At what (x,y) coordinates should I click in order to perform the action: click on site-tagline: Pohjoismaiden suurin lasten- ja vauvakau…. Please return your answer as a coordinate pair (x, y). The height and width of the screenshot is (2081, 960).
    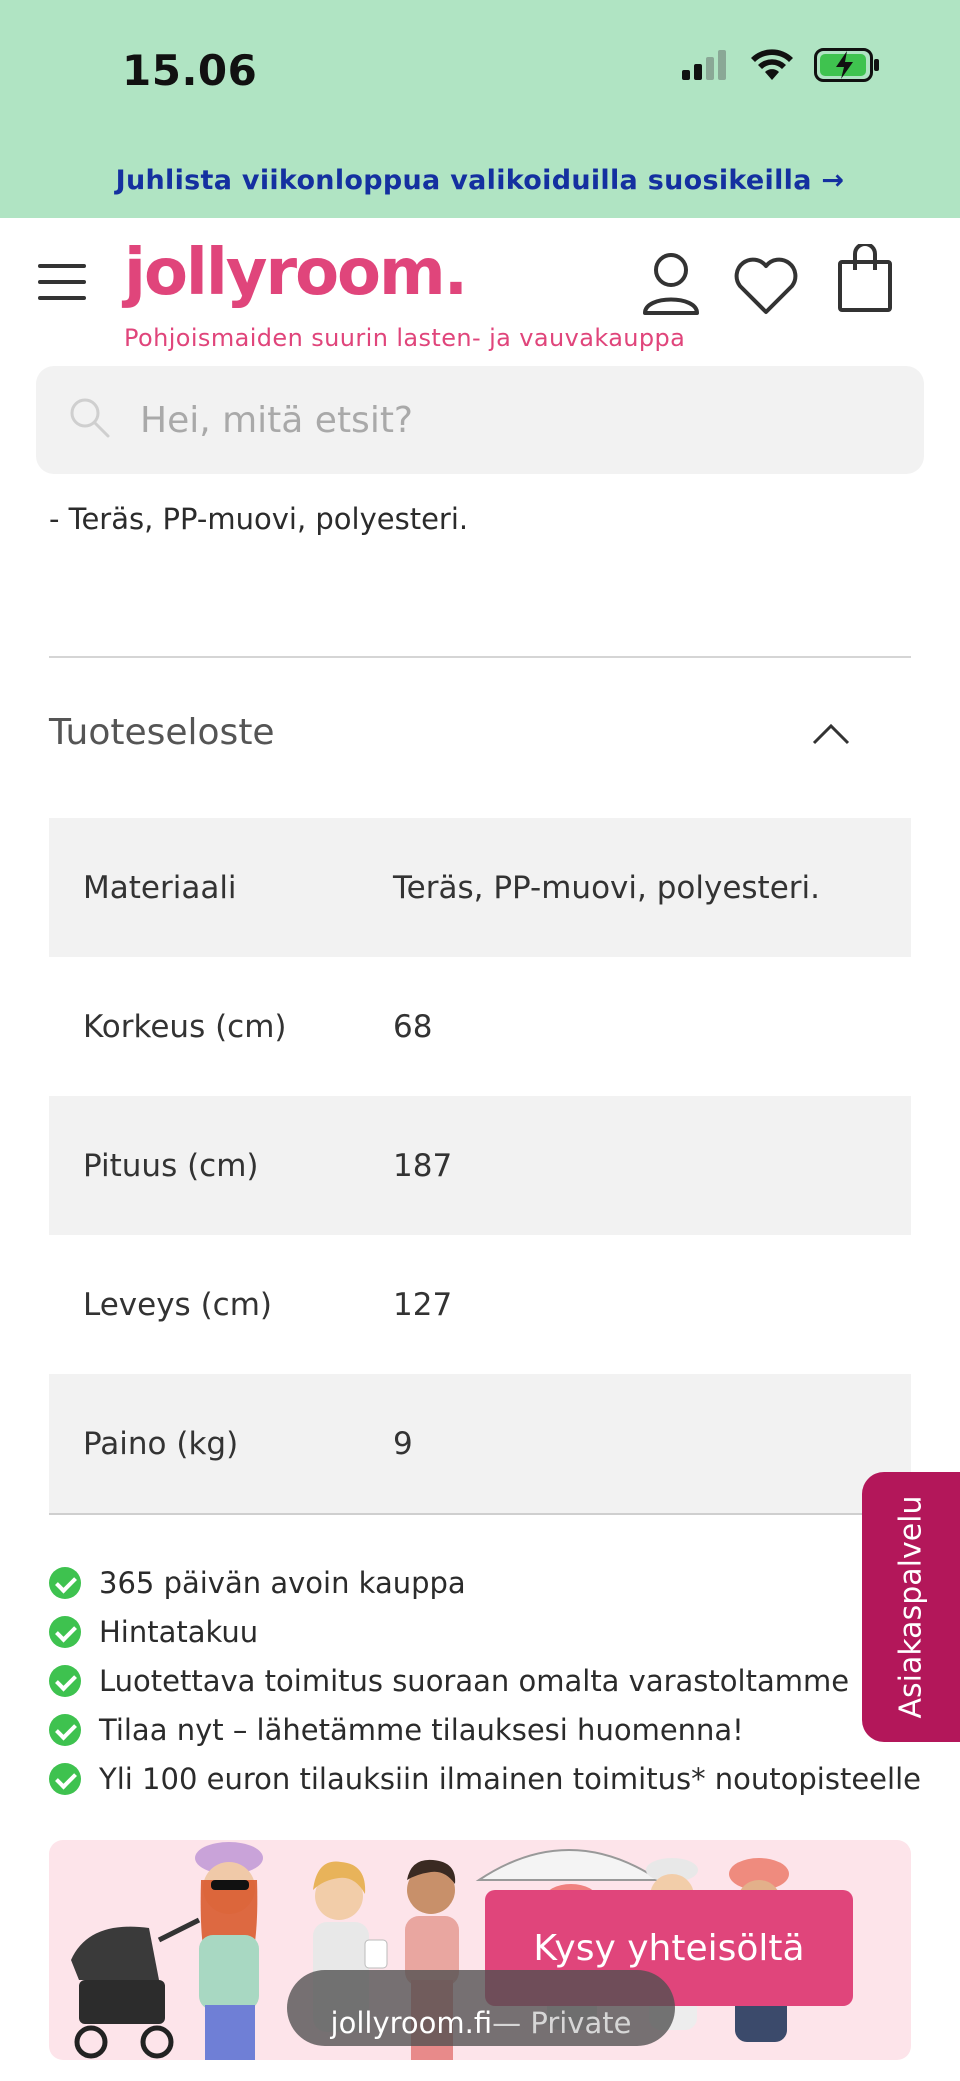
    Looking at the image, I should click on (405, 338).